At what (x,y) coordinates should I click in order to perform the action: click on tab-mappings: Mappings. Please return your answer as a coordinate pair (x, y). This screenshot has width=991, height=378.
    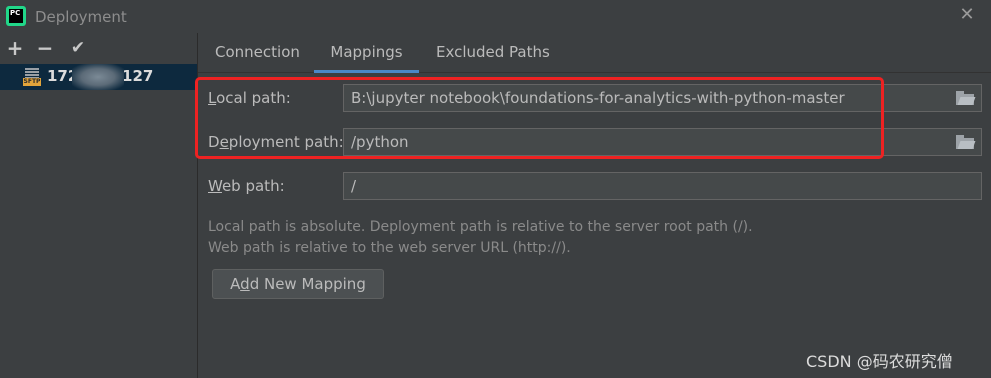
    Looking at the image, I should click on (366, 53).